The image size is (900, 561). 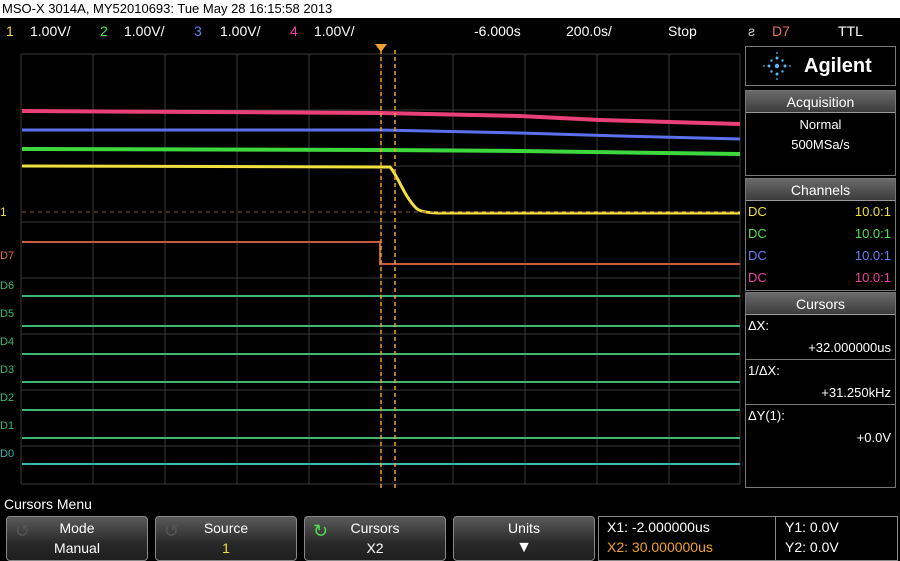 I want to click on menu-title: Cursors Menu, so click(x=450, y=504).